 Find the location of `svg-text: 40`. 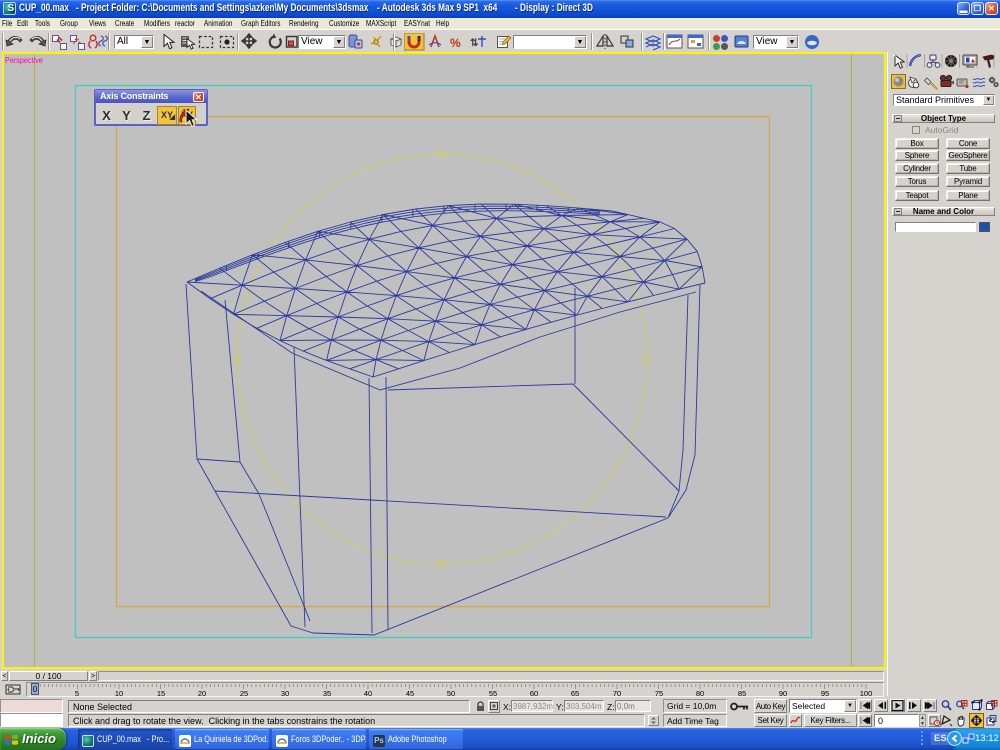

svg-text: 40 is located at coordinates (368, 693).